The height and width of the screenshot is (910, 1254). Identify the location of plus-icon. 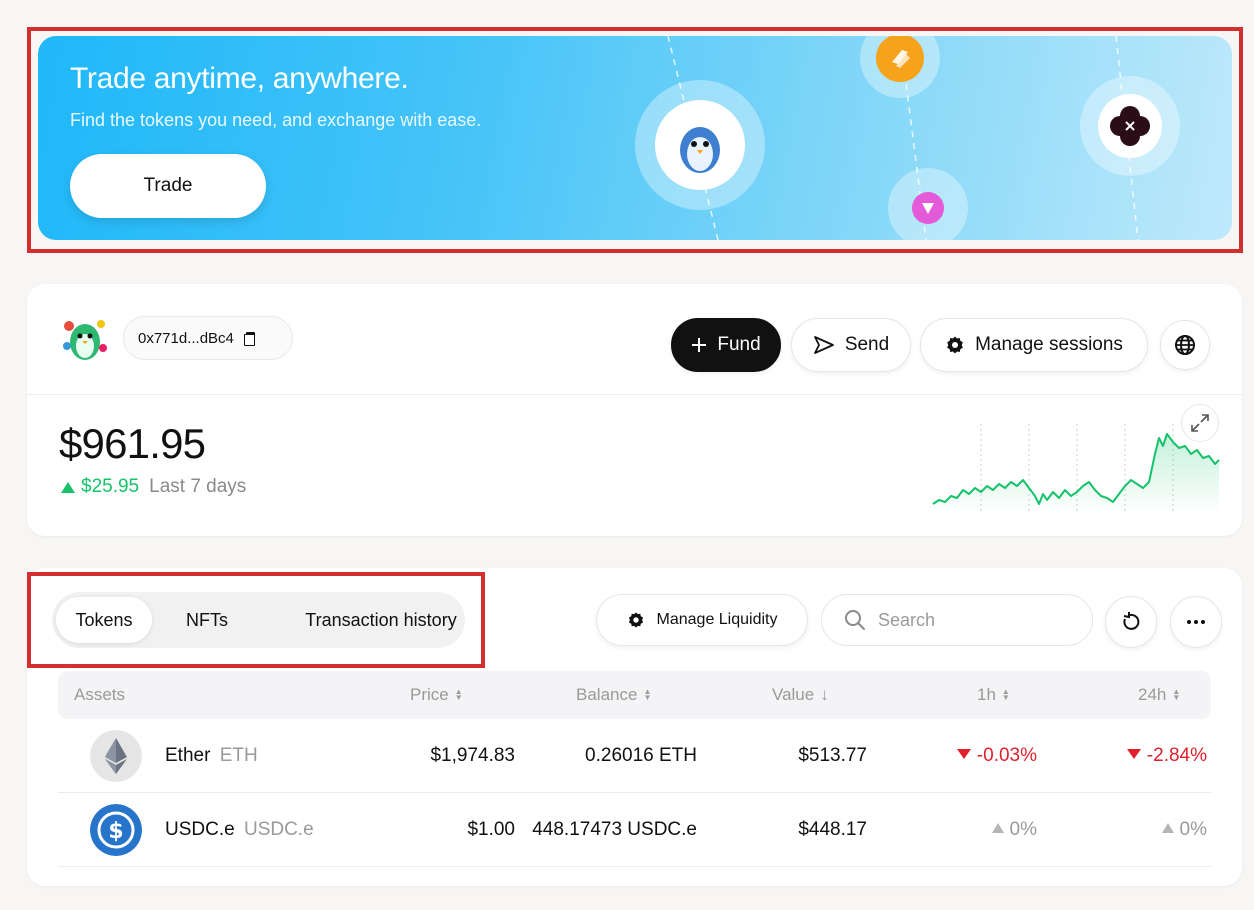
(699, 345).